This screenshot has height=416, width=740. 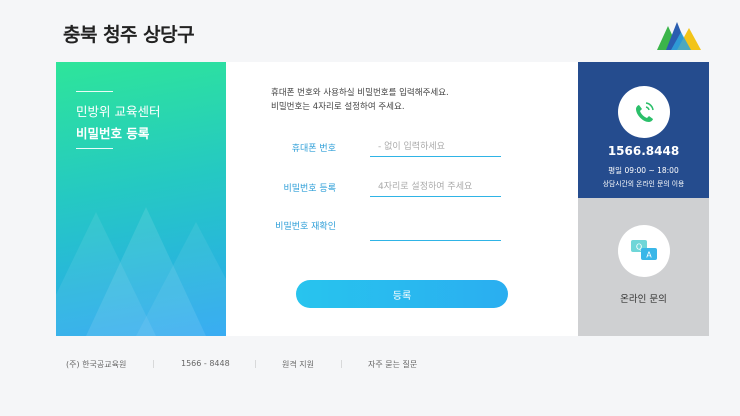 I want to click on password-input, so click(x=435, y=187).